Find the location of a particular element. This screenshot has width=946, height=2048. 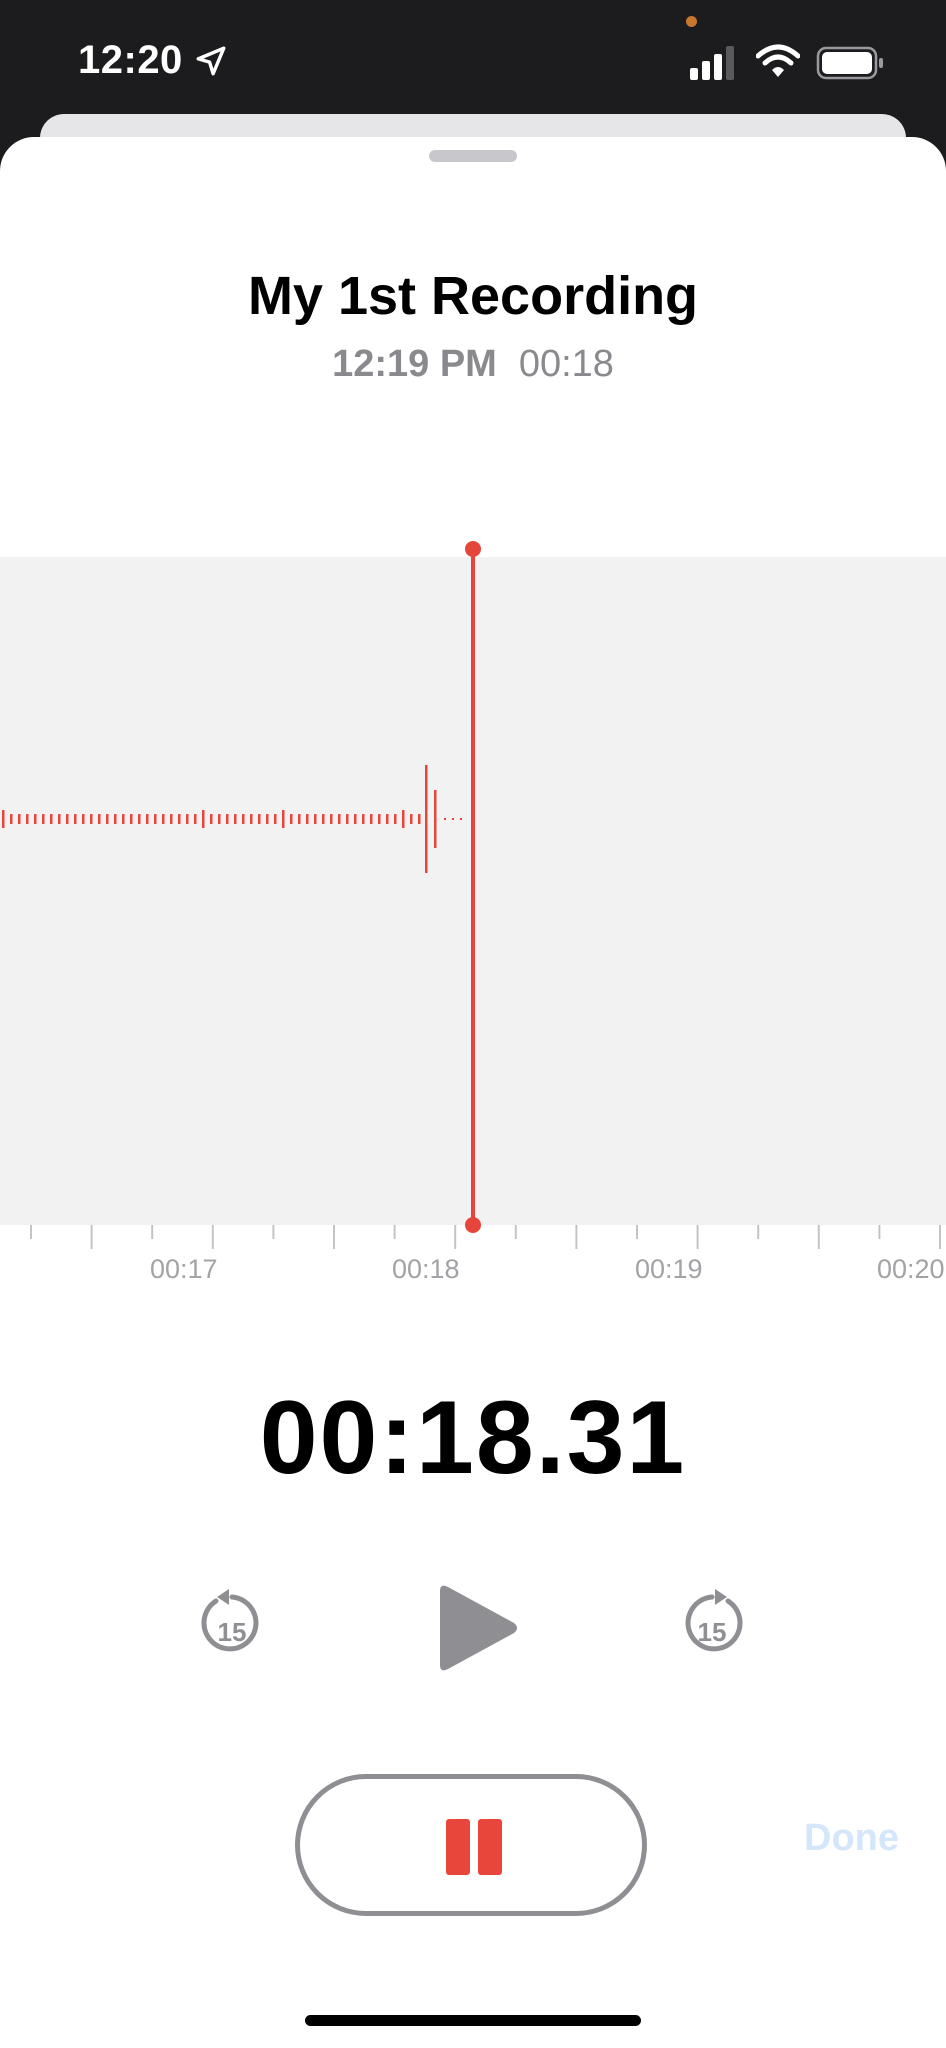

pause-icon-left is located at coordinates (458, 1847).